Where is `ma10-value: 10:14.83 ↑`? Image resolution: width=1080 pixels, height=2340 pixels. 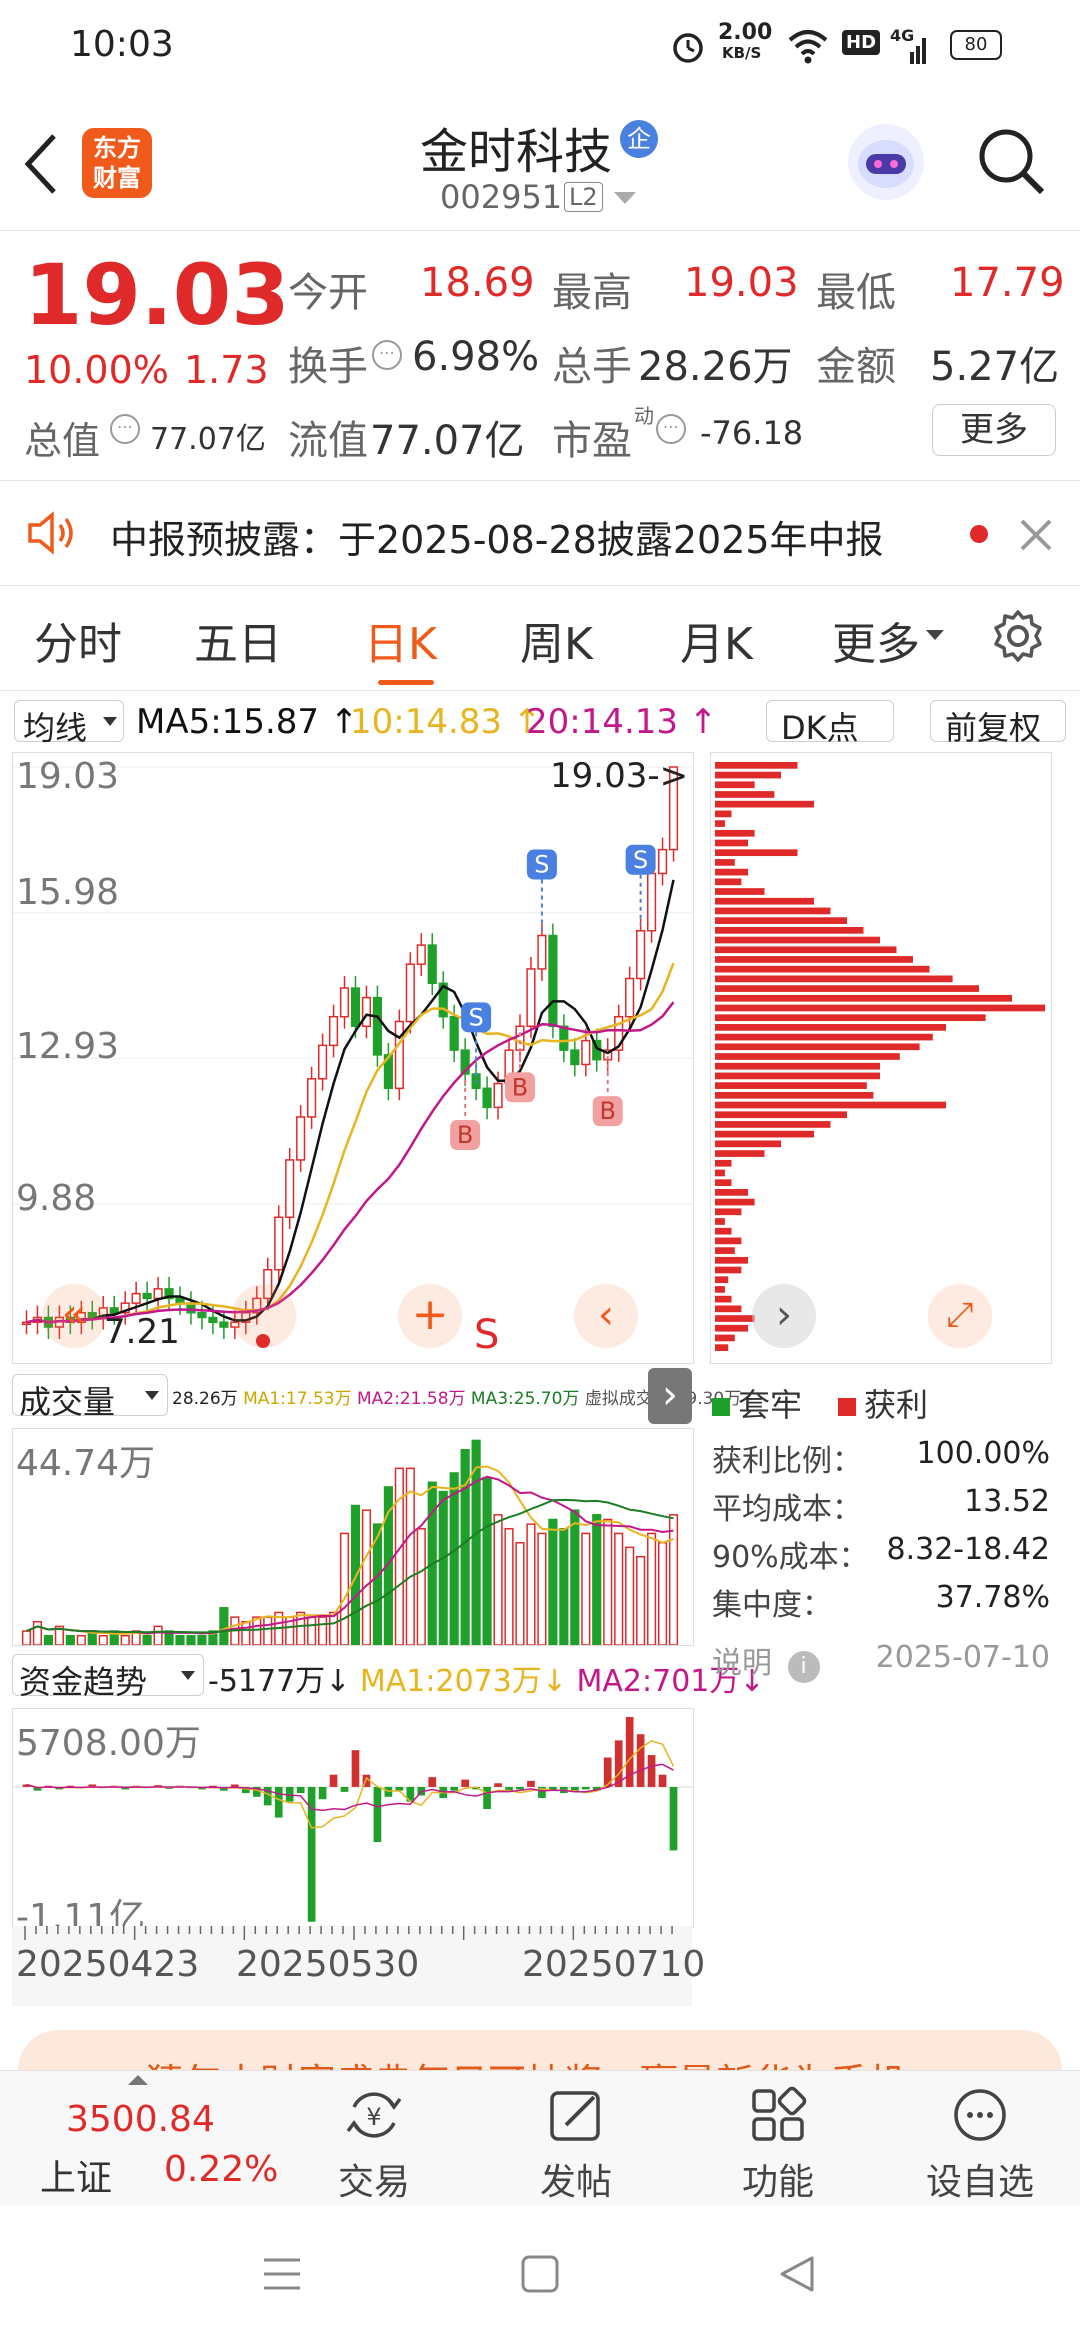 ma10-value: 10:14.83 ↑ is located at coordinates (446, 722).